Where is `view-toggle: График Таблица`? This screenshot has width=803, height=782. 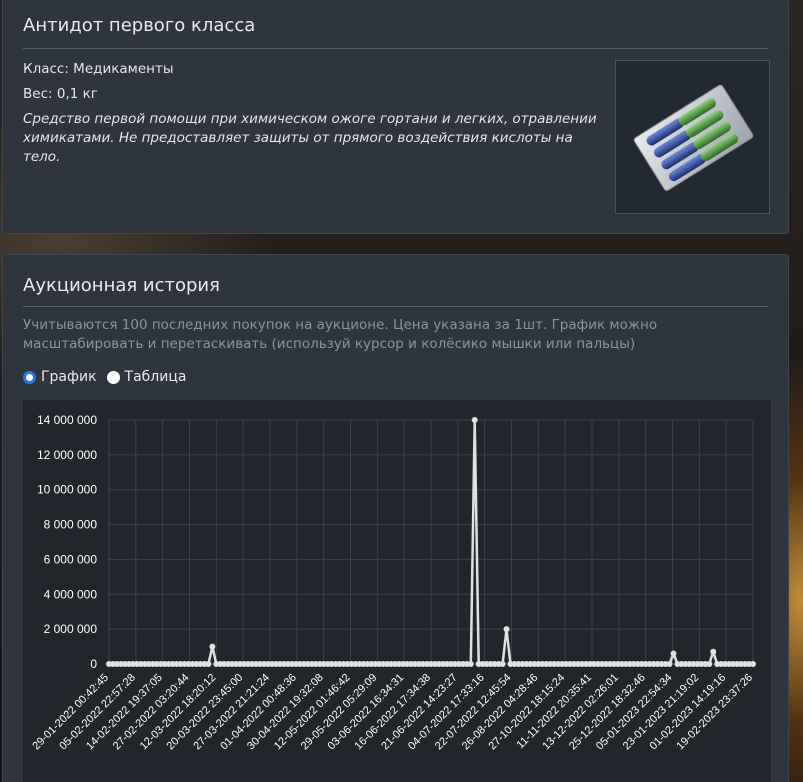
view-toggle: График Таблица is located at coordinates (109, 377).